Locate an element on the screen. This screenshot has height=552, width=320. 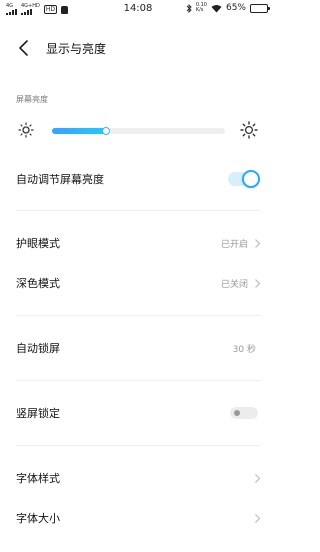
dark-mode-value: 已关闭 is located at coordinates (234, 285).